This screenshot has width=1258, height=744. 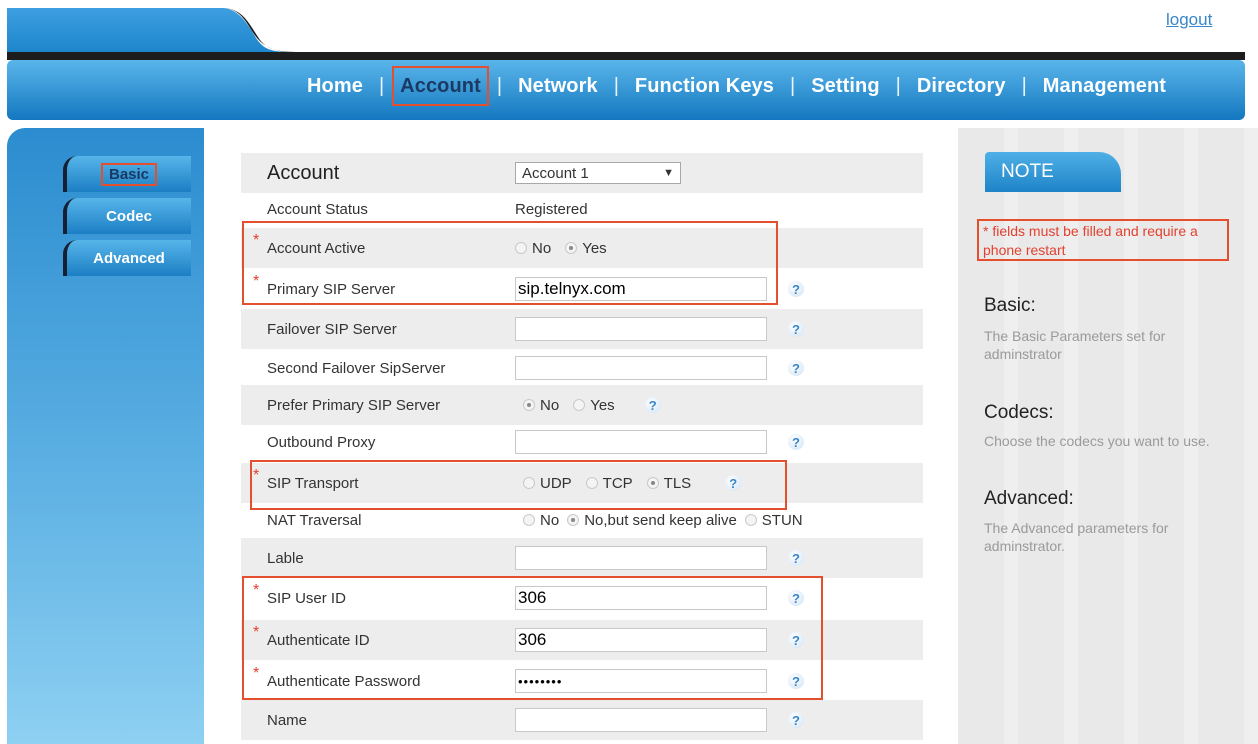 I want to click on account-select-value: Account 1, so click(x=555, y=173).